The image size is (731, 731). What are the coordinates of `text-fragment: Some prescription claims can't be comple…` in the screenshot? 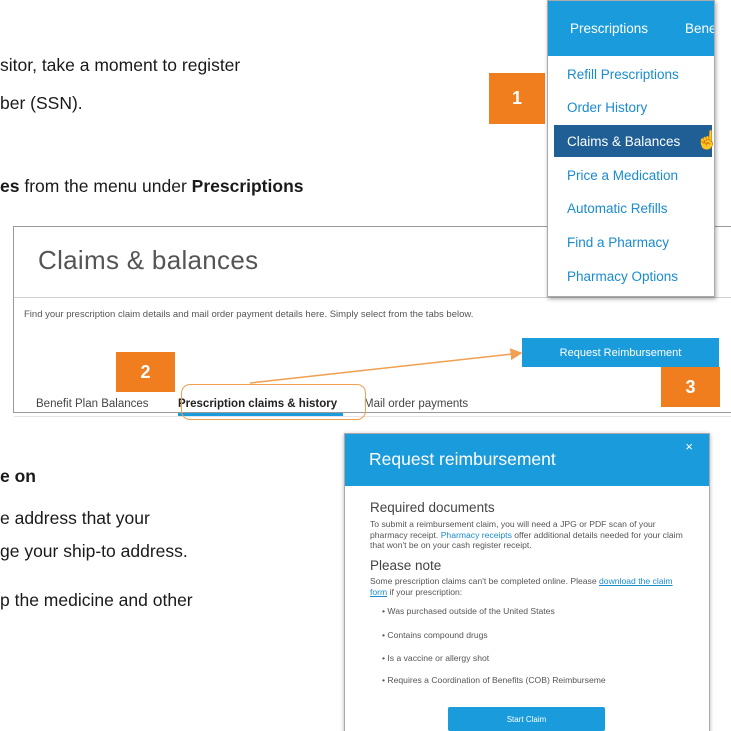 It's located at (485, 581).